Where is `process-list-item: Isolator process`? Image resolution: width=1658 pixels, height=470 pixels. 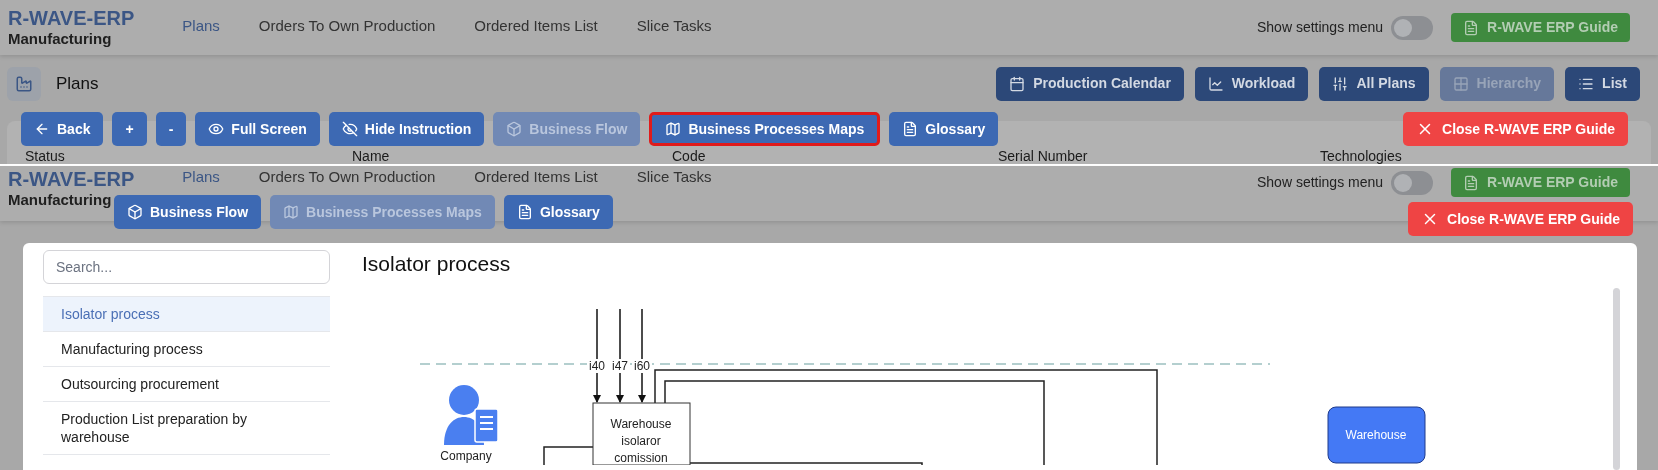
process-list-item: Isolator process is located at coordinates (186, 314).